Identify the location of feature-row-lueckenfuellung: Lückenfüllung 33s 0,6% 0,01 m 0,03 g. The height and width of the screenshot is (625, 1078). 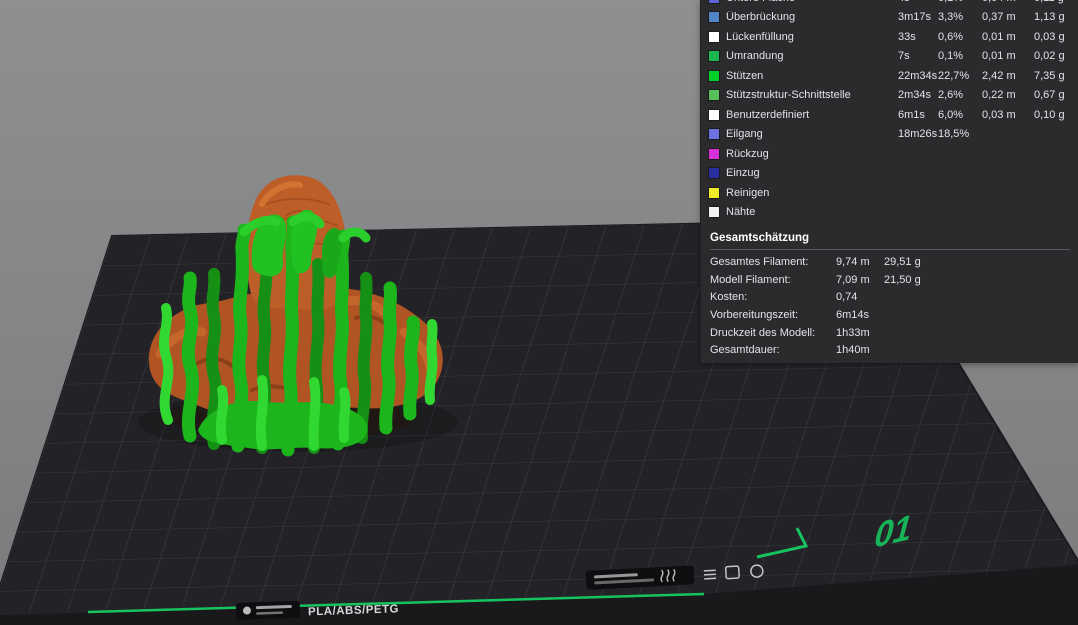
(889, 37).